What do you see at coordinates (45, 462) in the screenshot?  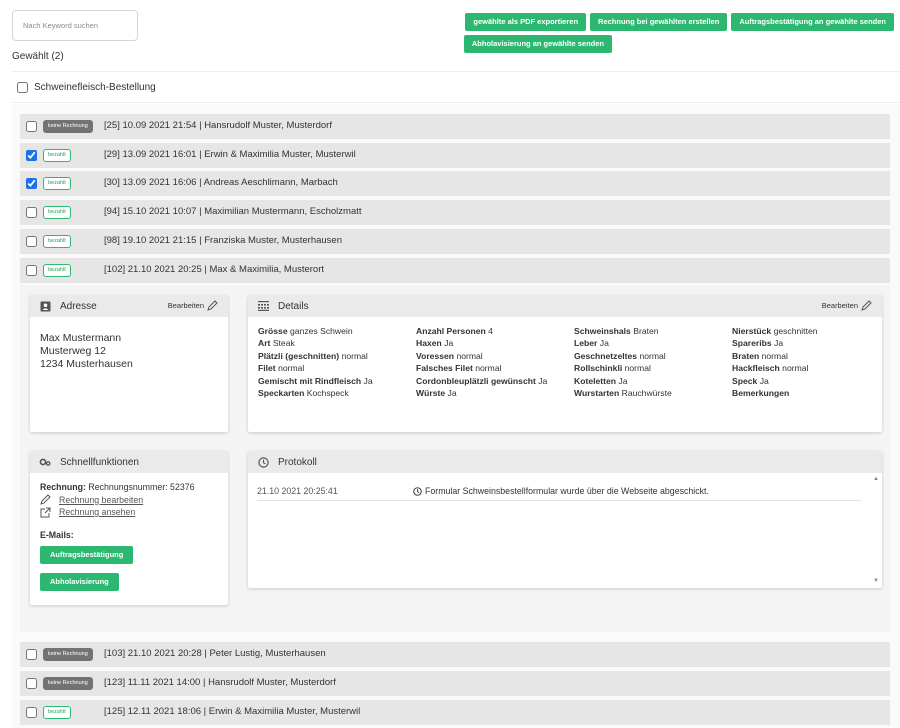 I see `gears-icon` at bounding box center [45, 462].